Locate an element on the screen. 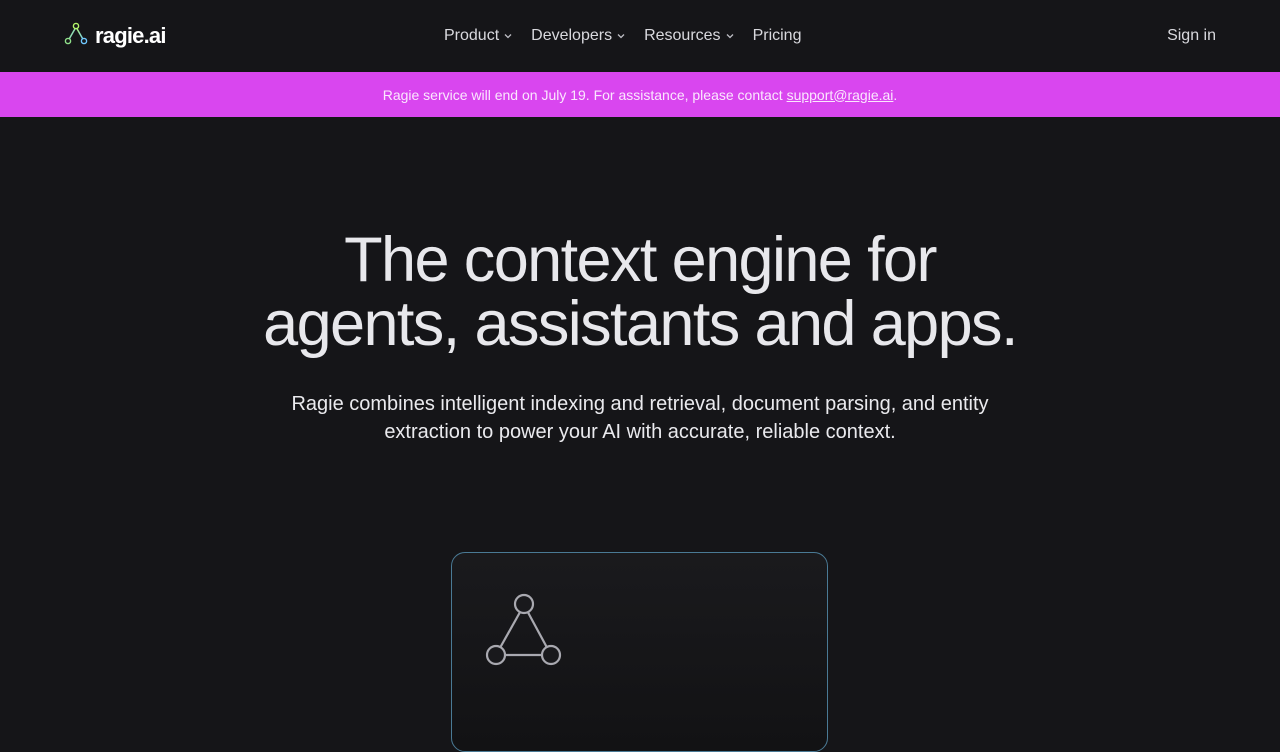 Image resolution: width=1280 pixels, height=752 pixels. main-menu: Product Developers Resources Pricing is located at coordinates (622, 36).